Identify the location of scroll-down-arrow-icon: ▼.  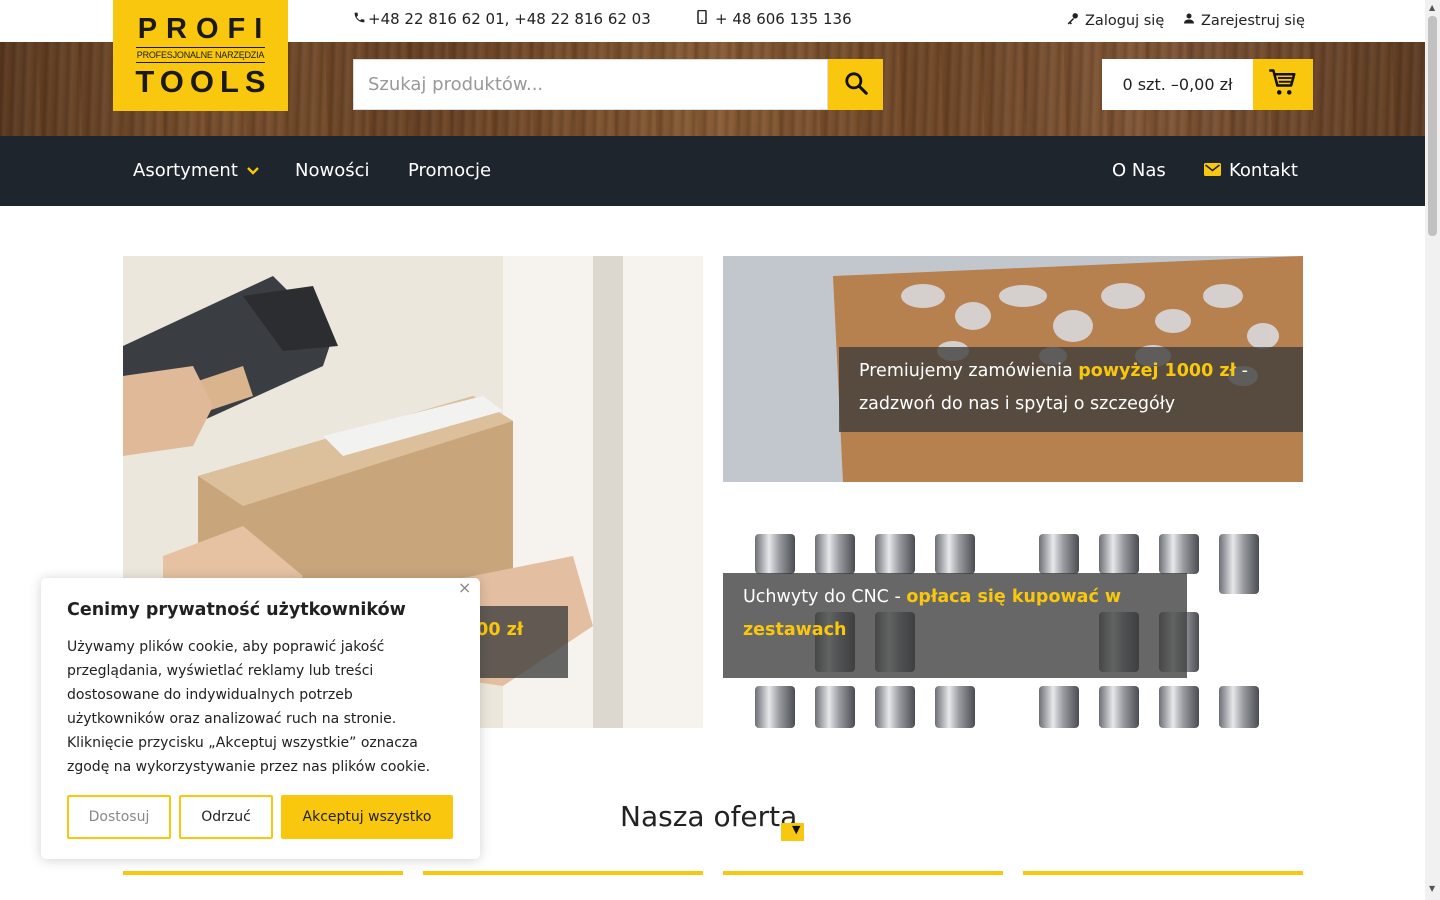
(1432, 888).